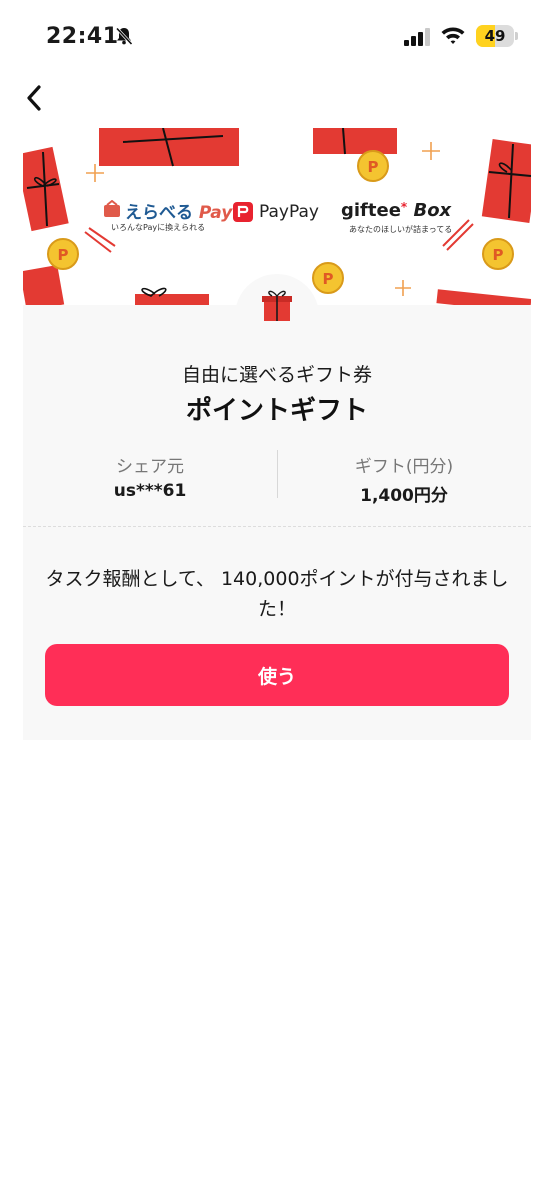  Describe the element at coordinates (418, 39) in the screenshot. I see `signal-icon` at that location.